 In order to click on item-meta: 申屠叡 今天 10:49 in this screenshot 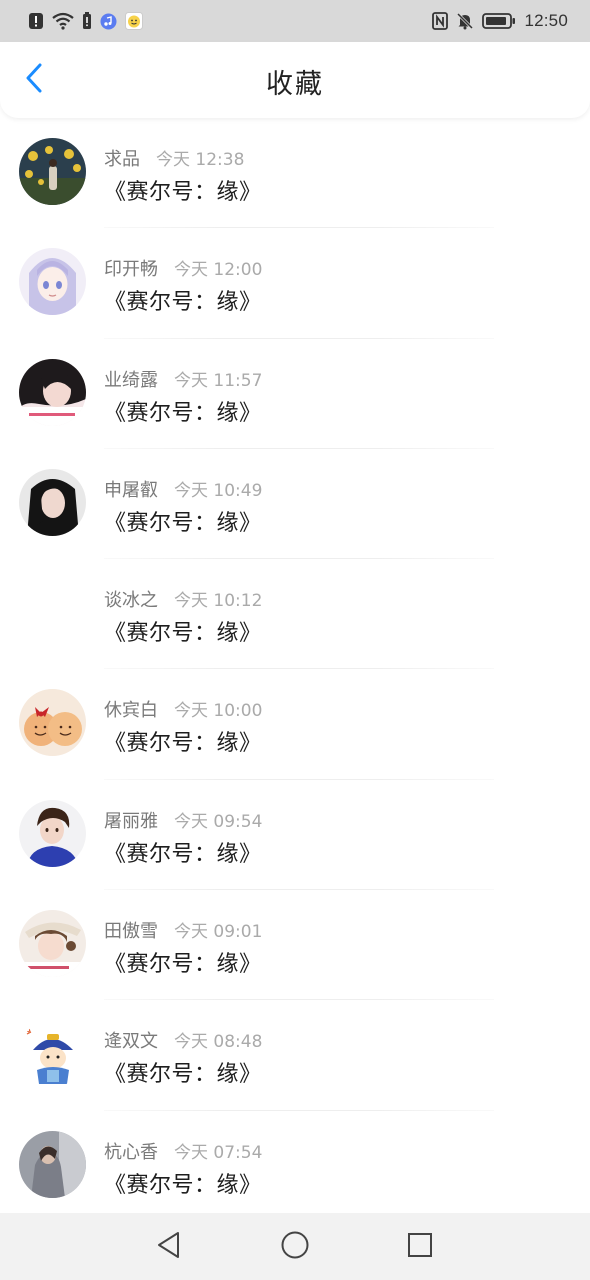, I will do `click(183, 489)`.